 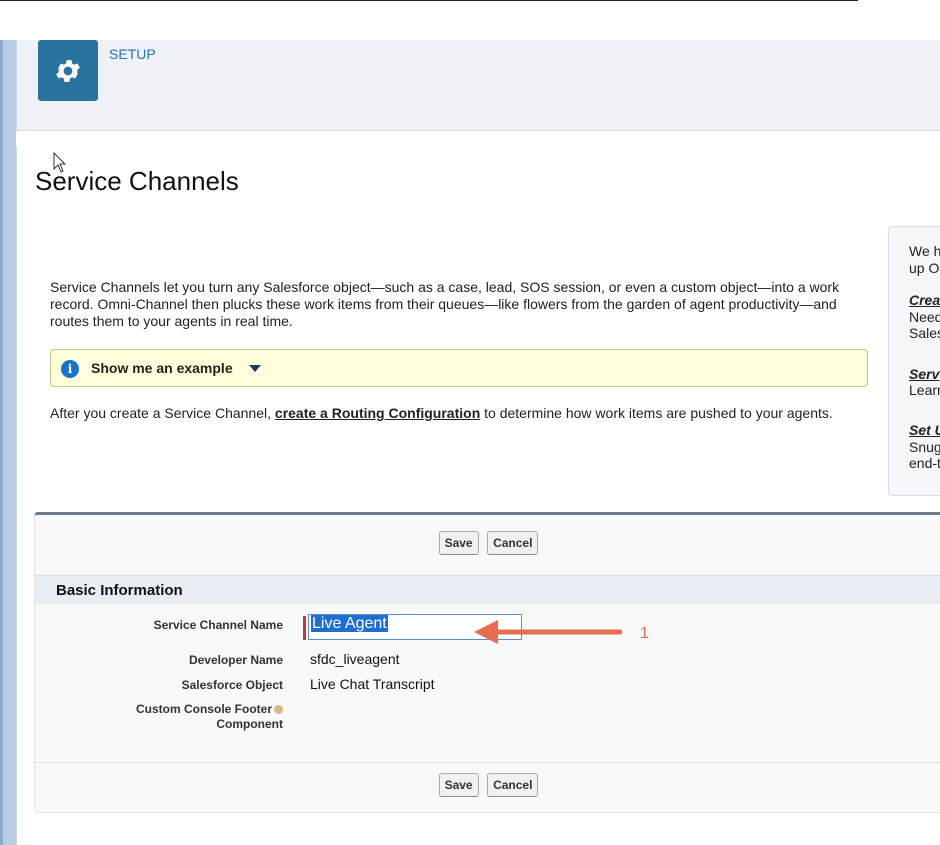 I want to click on routing-instructions-prefix: After you create a Service Channel,, so click(x=162, y=413).